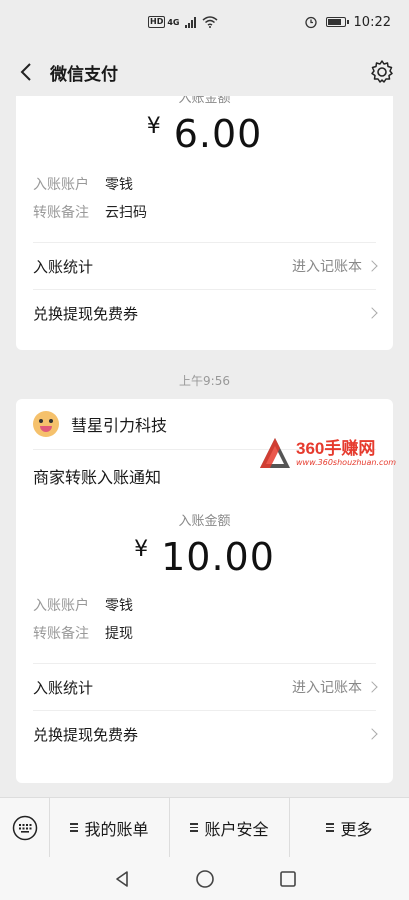  I want to click on menu-label: 账户安全, so click(236, 829).